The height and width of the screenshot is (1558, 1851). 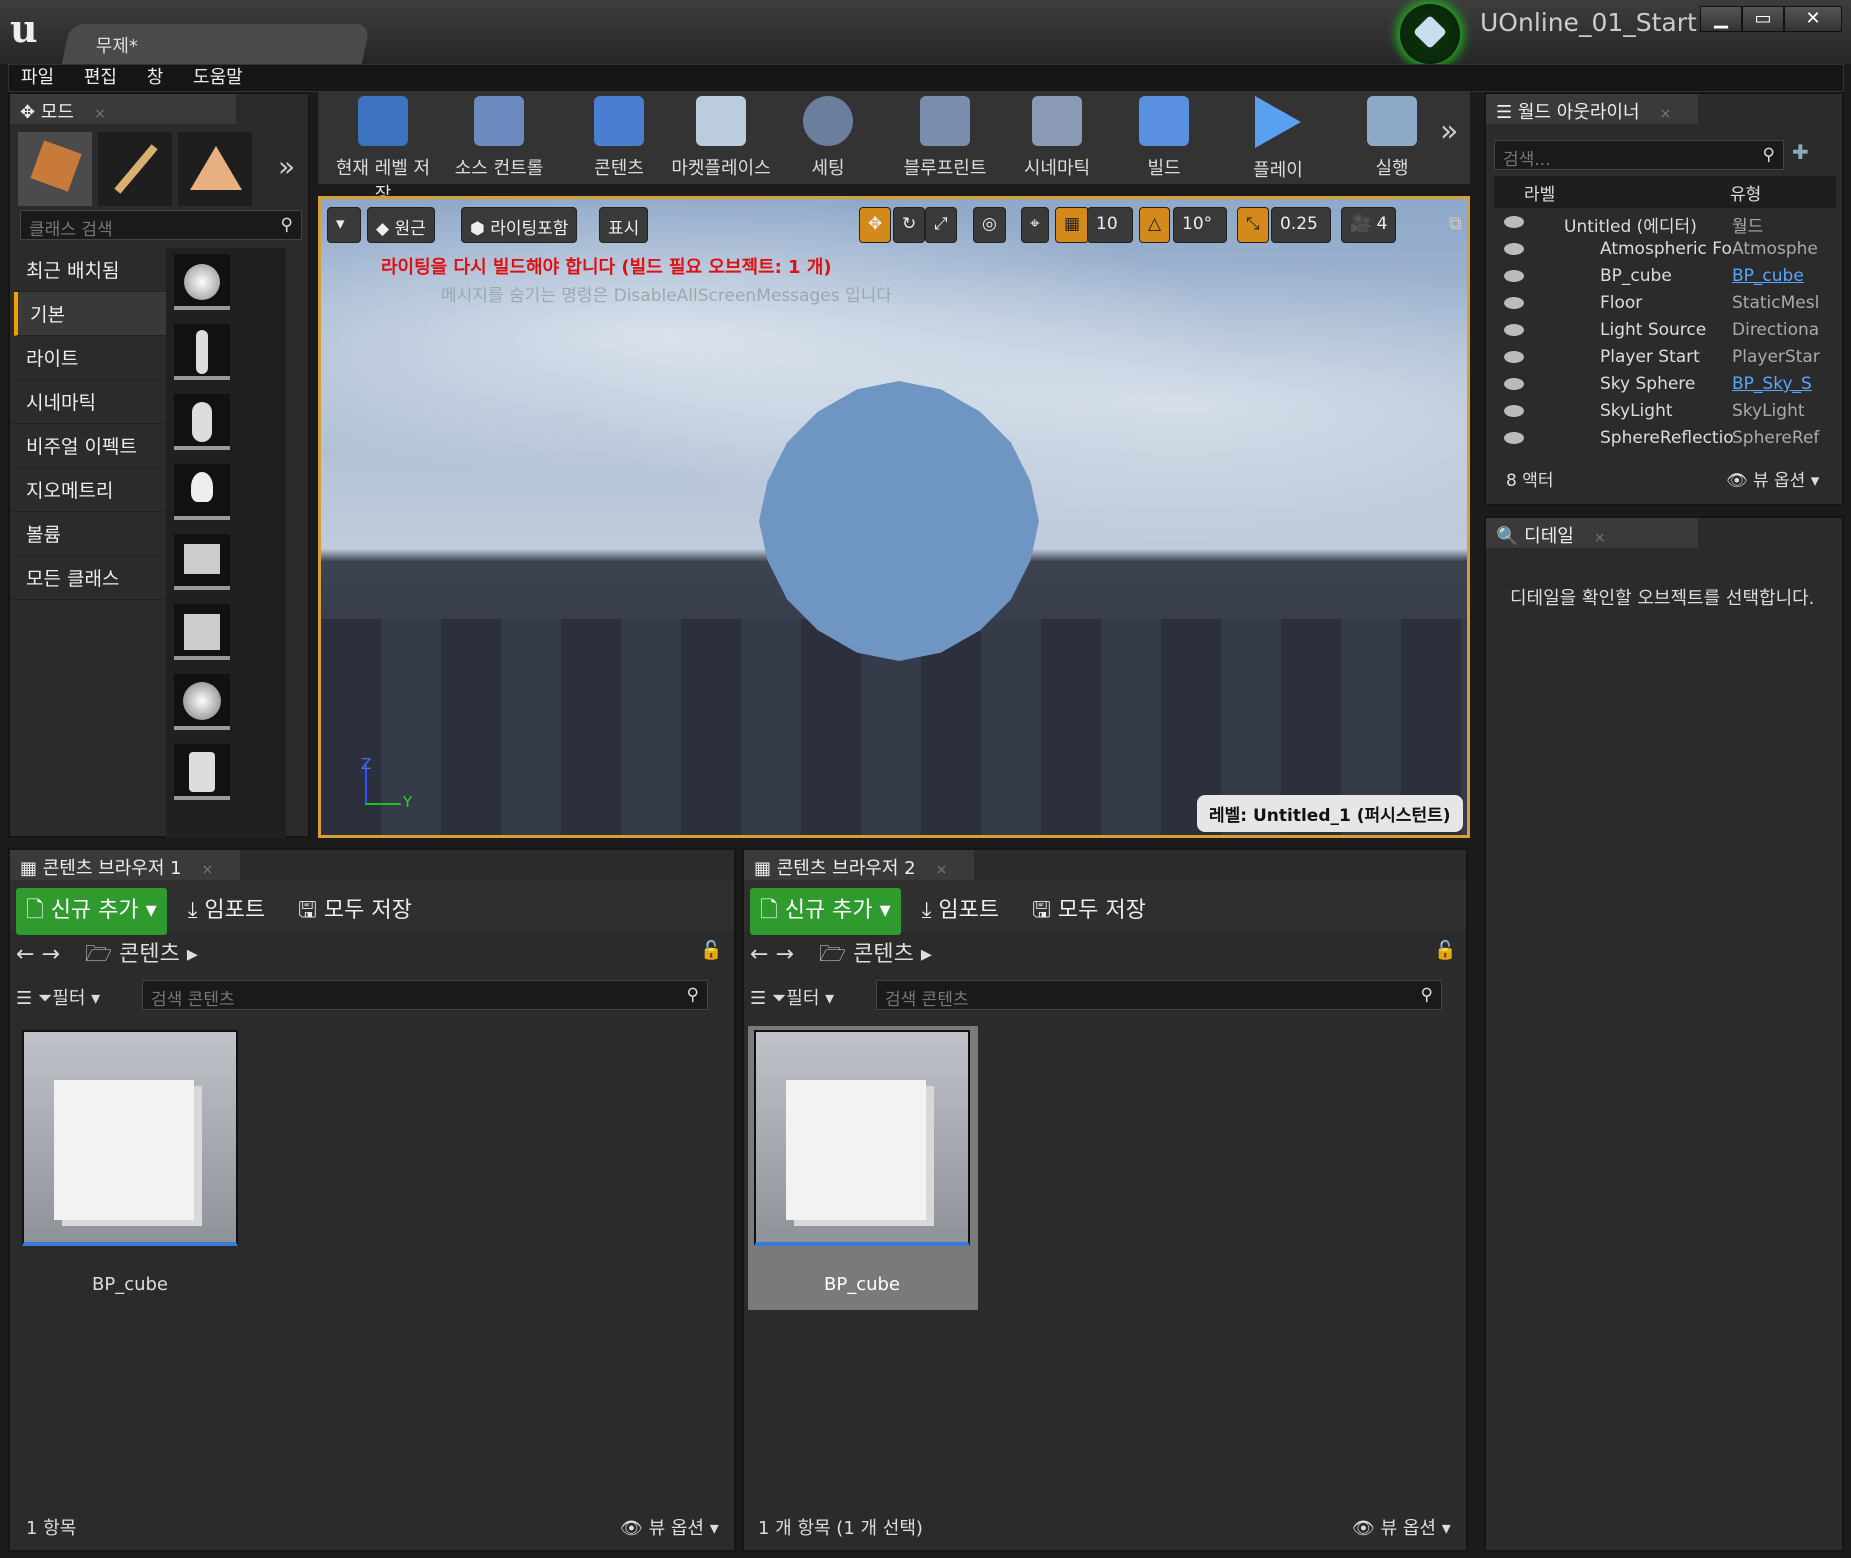 I want to click on save-level-button: 현재 레벨 저장, so click(x=383, y=150).